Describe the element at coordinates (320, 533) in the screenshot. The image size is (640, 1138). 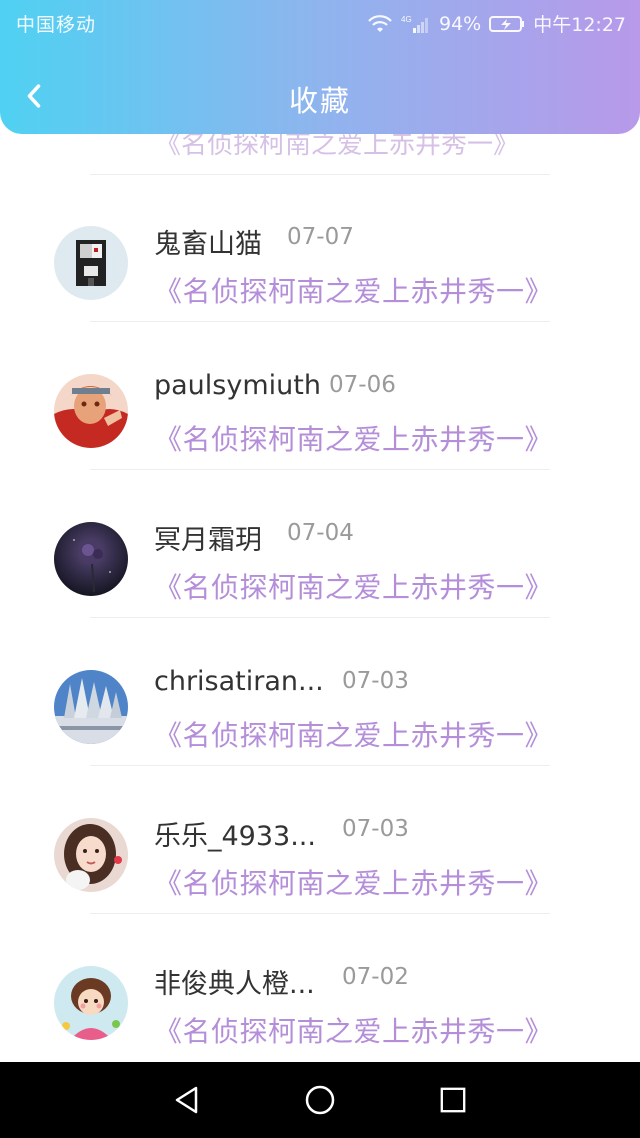
I see `date: 07-04` at that location.